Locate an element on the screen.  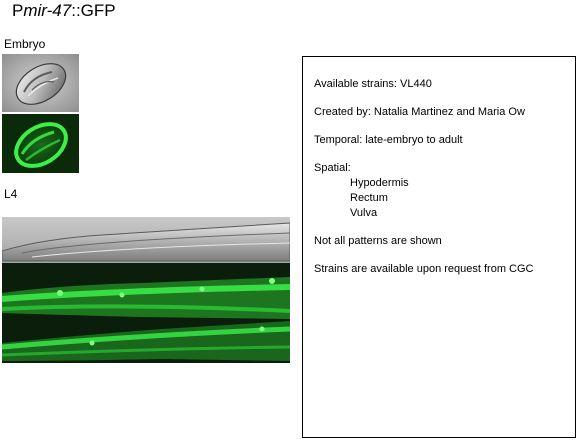
available-strains-text: Available strains: VL440 is located at coordinates (373, 84).